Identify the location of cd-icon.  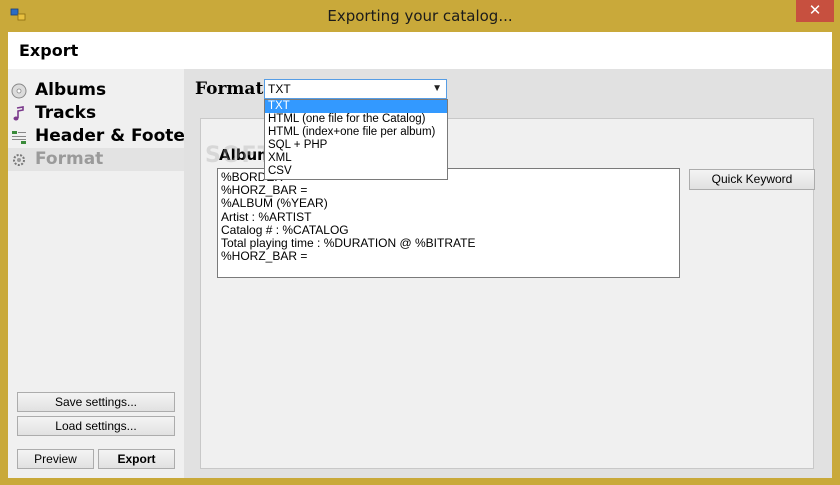
(19, 91).